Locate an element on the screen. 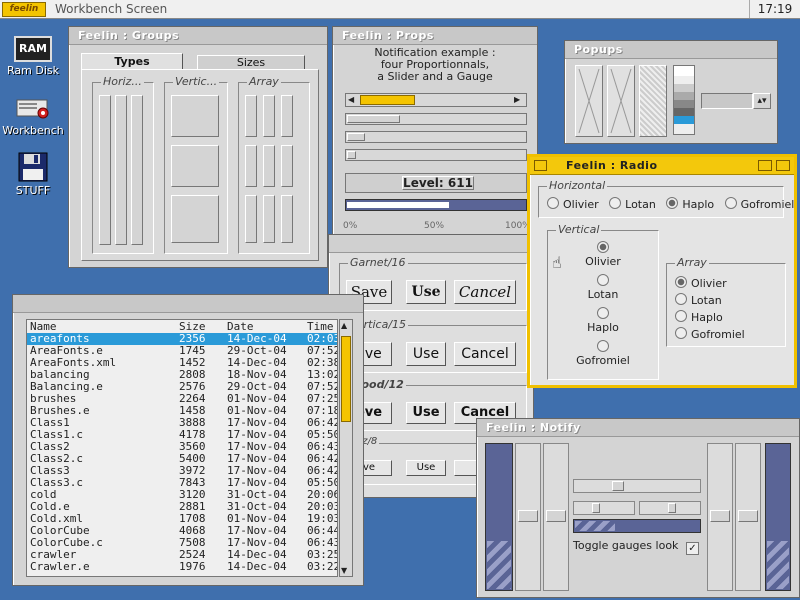 Image resolution: width=800 pixels, height=600 pixels. window-title: Feelin : Notify is located at coordinates (533, 427).